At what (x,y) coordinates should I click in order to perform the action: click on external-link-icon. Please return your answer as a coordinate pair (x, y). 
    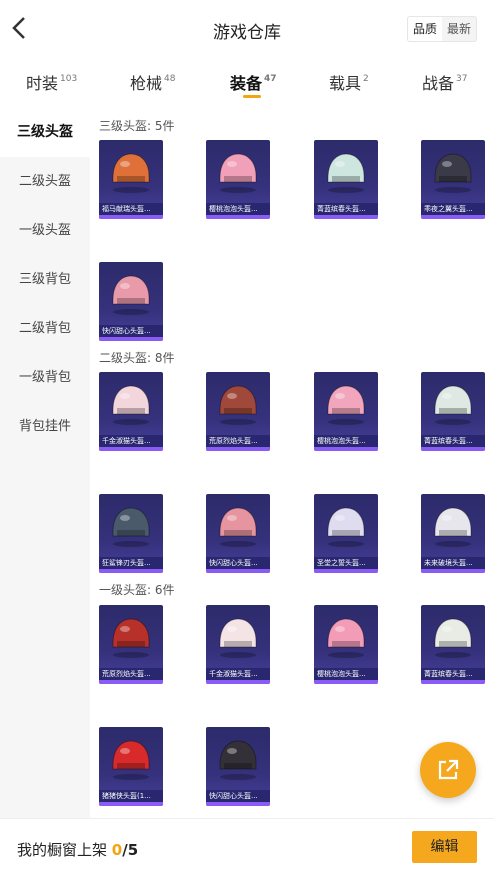
    Looking at the image, I should click on (448, 769).